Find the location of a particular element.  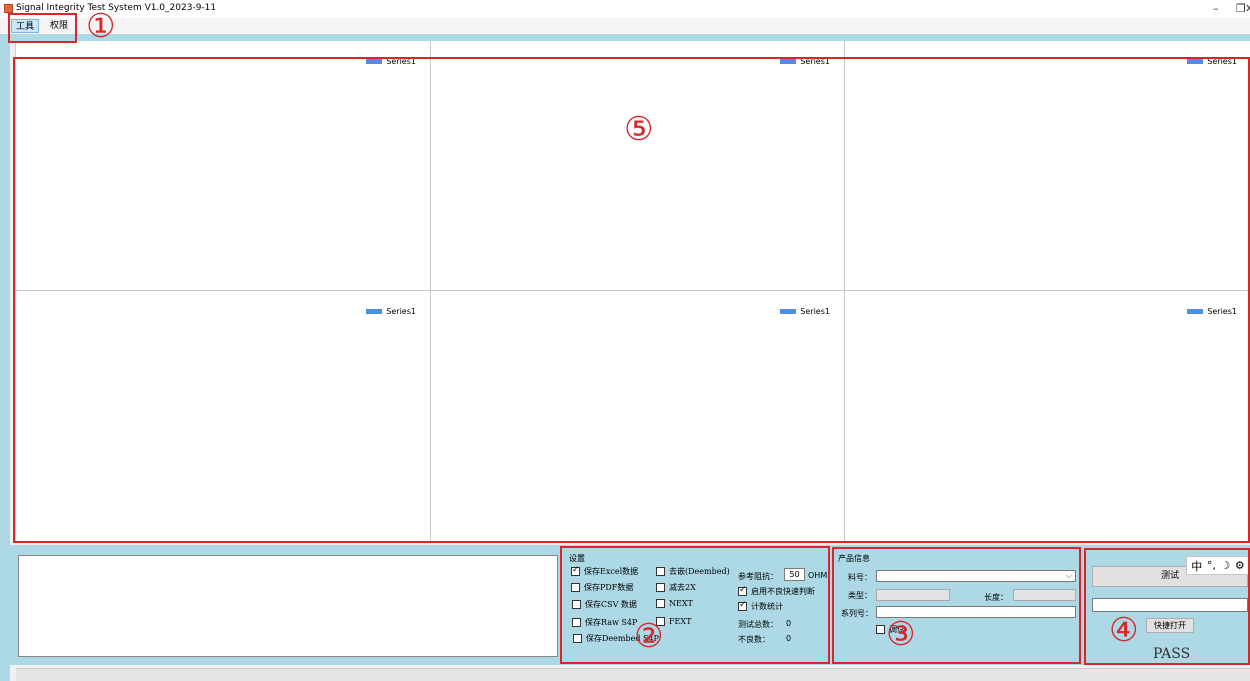

save-raw-s4p-checkbox: 保存Raw S4P is located at coordinates (604, 622).